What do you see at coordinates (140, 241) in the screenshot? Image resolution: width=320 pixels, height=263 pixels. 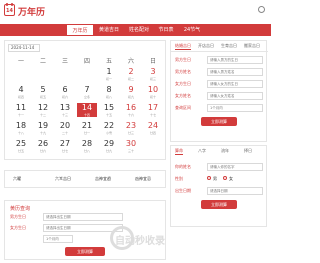 I see `watermark-text: 自动秒收录` at bounding box center [140, 241].